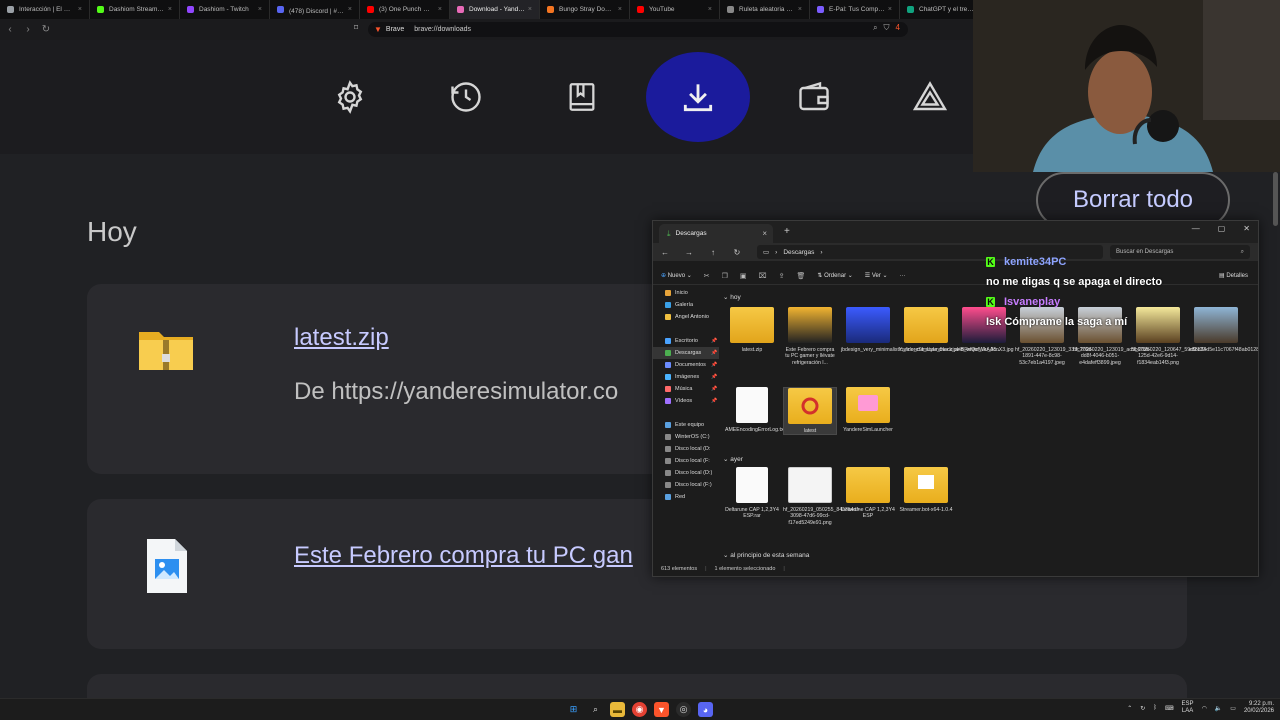 The width and height of the screenshot is (1280, 720). Describe the element at coordinates (752, 330) in the screenshot. I see `file-item: latest.zip` at that location.